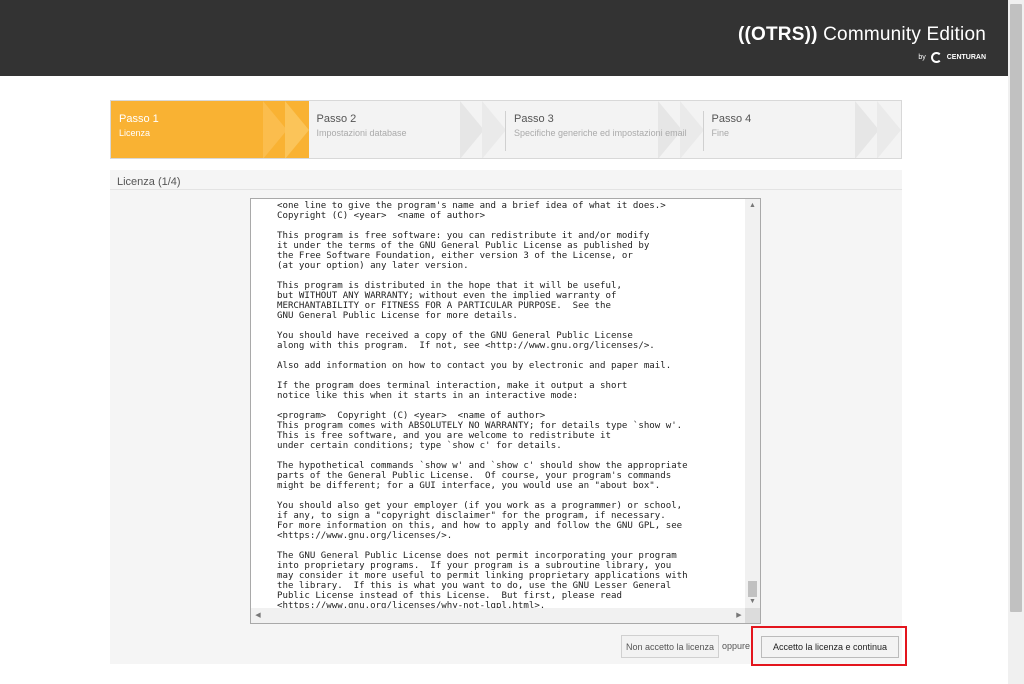 This screenshot has height=684, width=1024. I want to click on brand-logo: ((OTRS)) Community Edition by CENTURAN, so click(862, 43).